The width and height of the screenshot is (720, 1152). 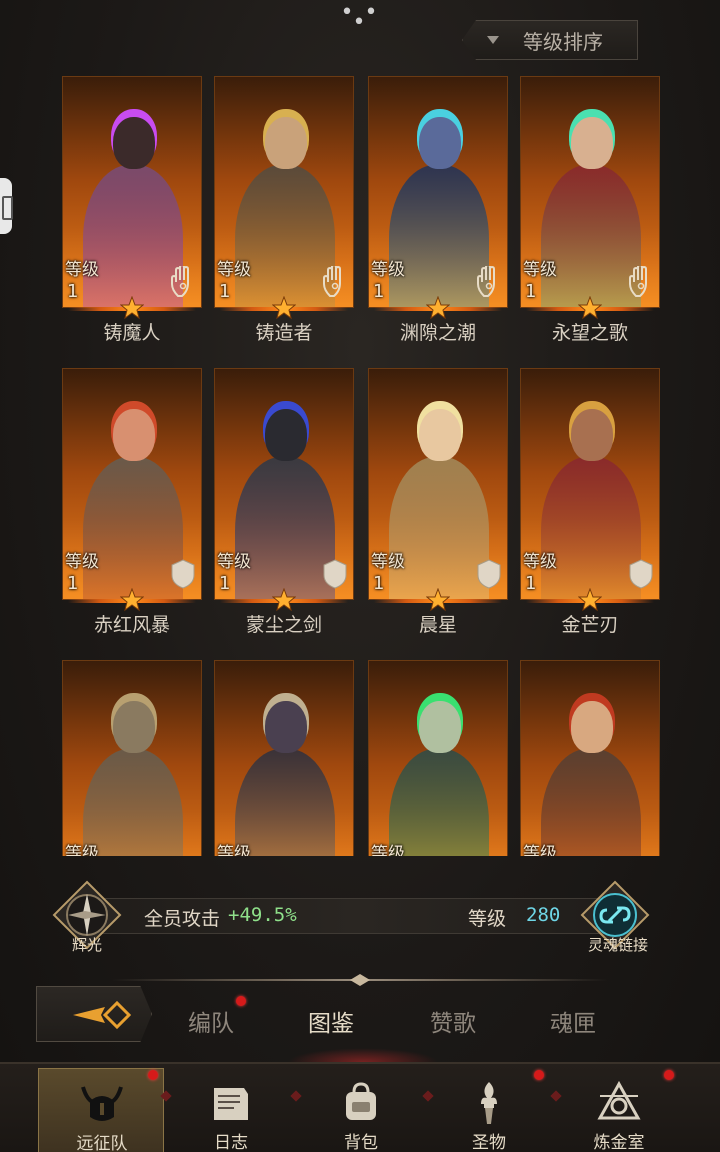 I want to click on hero-card: 等级 1 铸造者, so click(x=284, y=215).